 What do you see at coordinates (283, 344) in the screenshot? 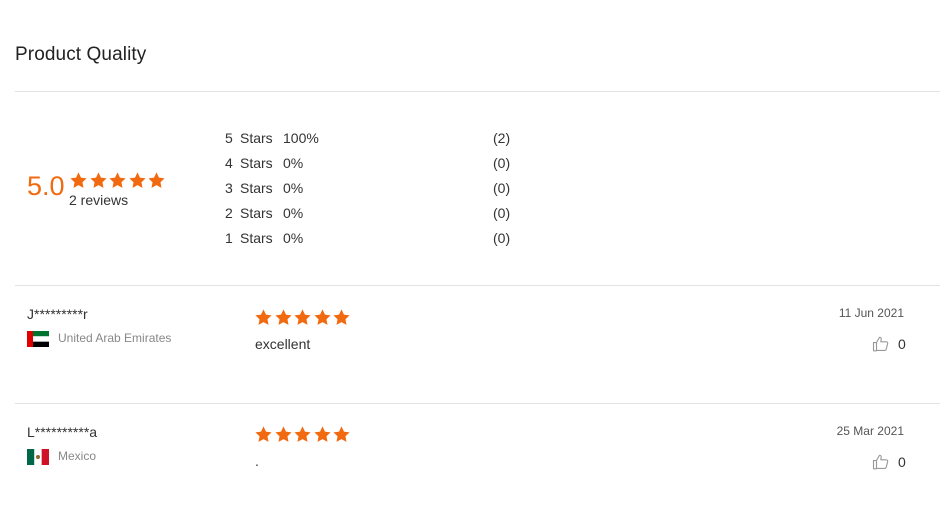
I see `review-text: excellent` at bounding box center [283, 344].